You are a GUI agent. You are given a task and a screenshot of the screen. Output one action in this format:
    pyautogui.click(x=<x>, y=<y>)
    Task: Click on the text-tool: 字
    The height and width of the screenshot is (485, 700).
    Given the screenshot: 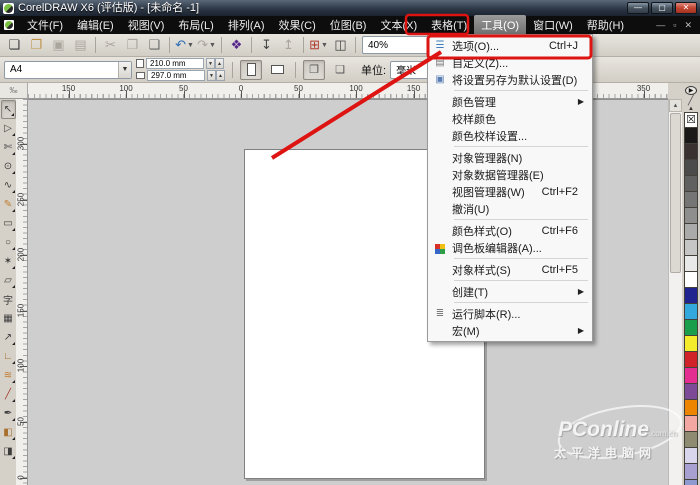 What is the action you would take?
    pyautogui.click(x=8, y=299)
    